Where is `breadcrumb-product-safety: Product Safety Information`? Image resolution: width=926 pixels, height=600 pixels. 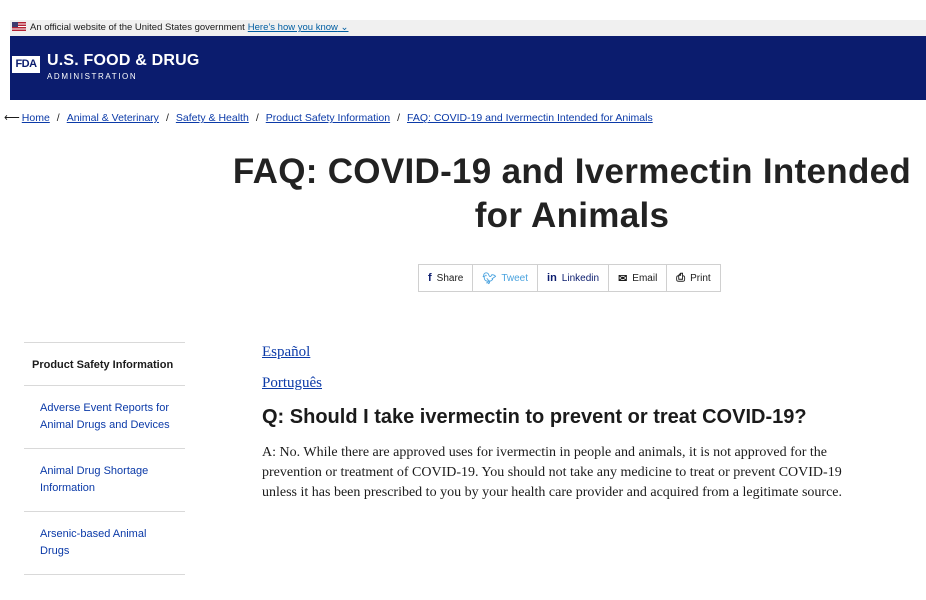
breadcrumb-product-safety: Product Safety Information is located at coordinates (328, 118).